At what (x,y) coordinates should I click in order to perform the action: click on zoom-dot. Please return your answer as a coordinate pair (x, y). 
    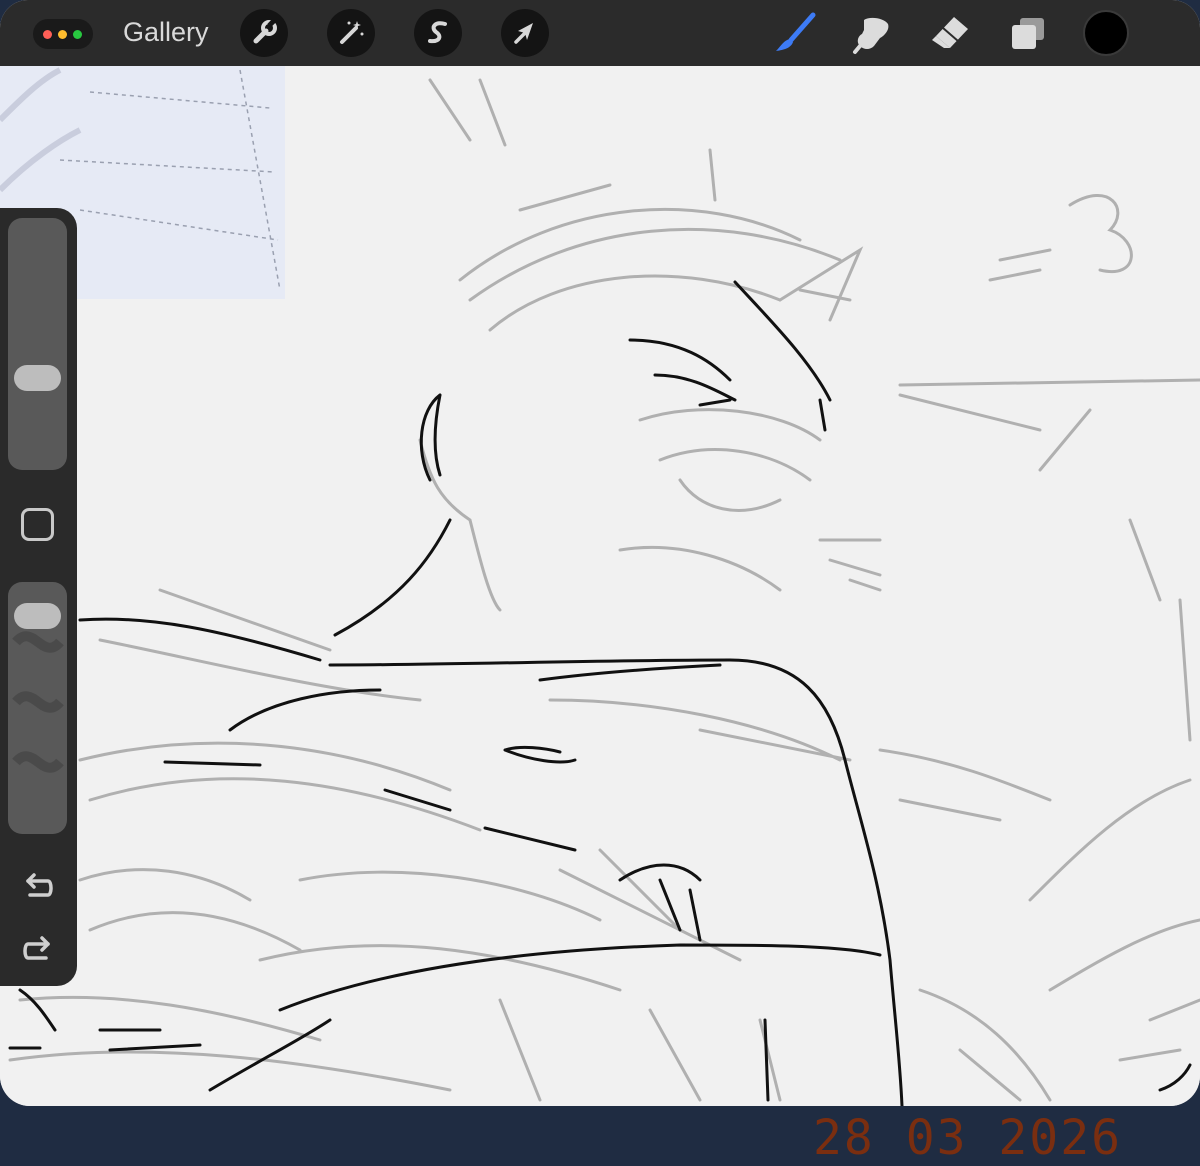
    Looking at the image, I should click on (77, 34).